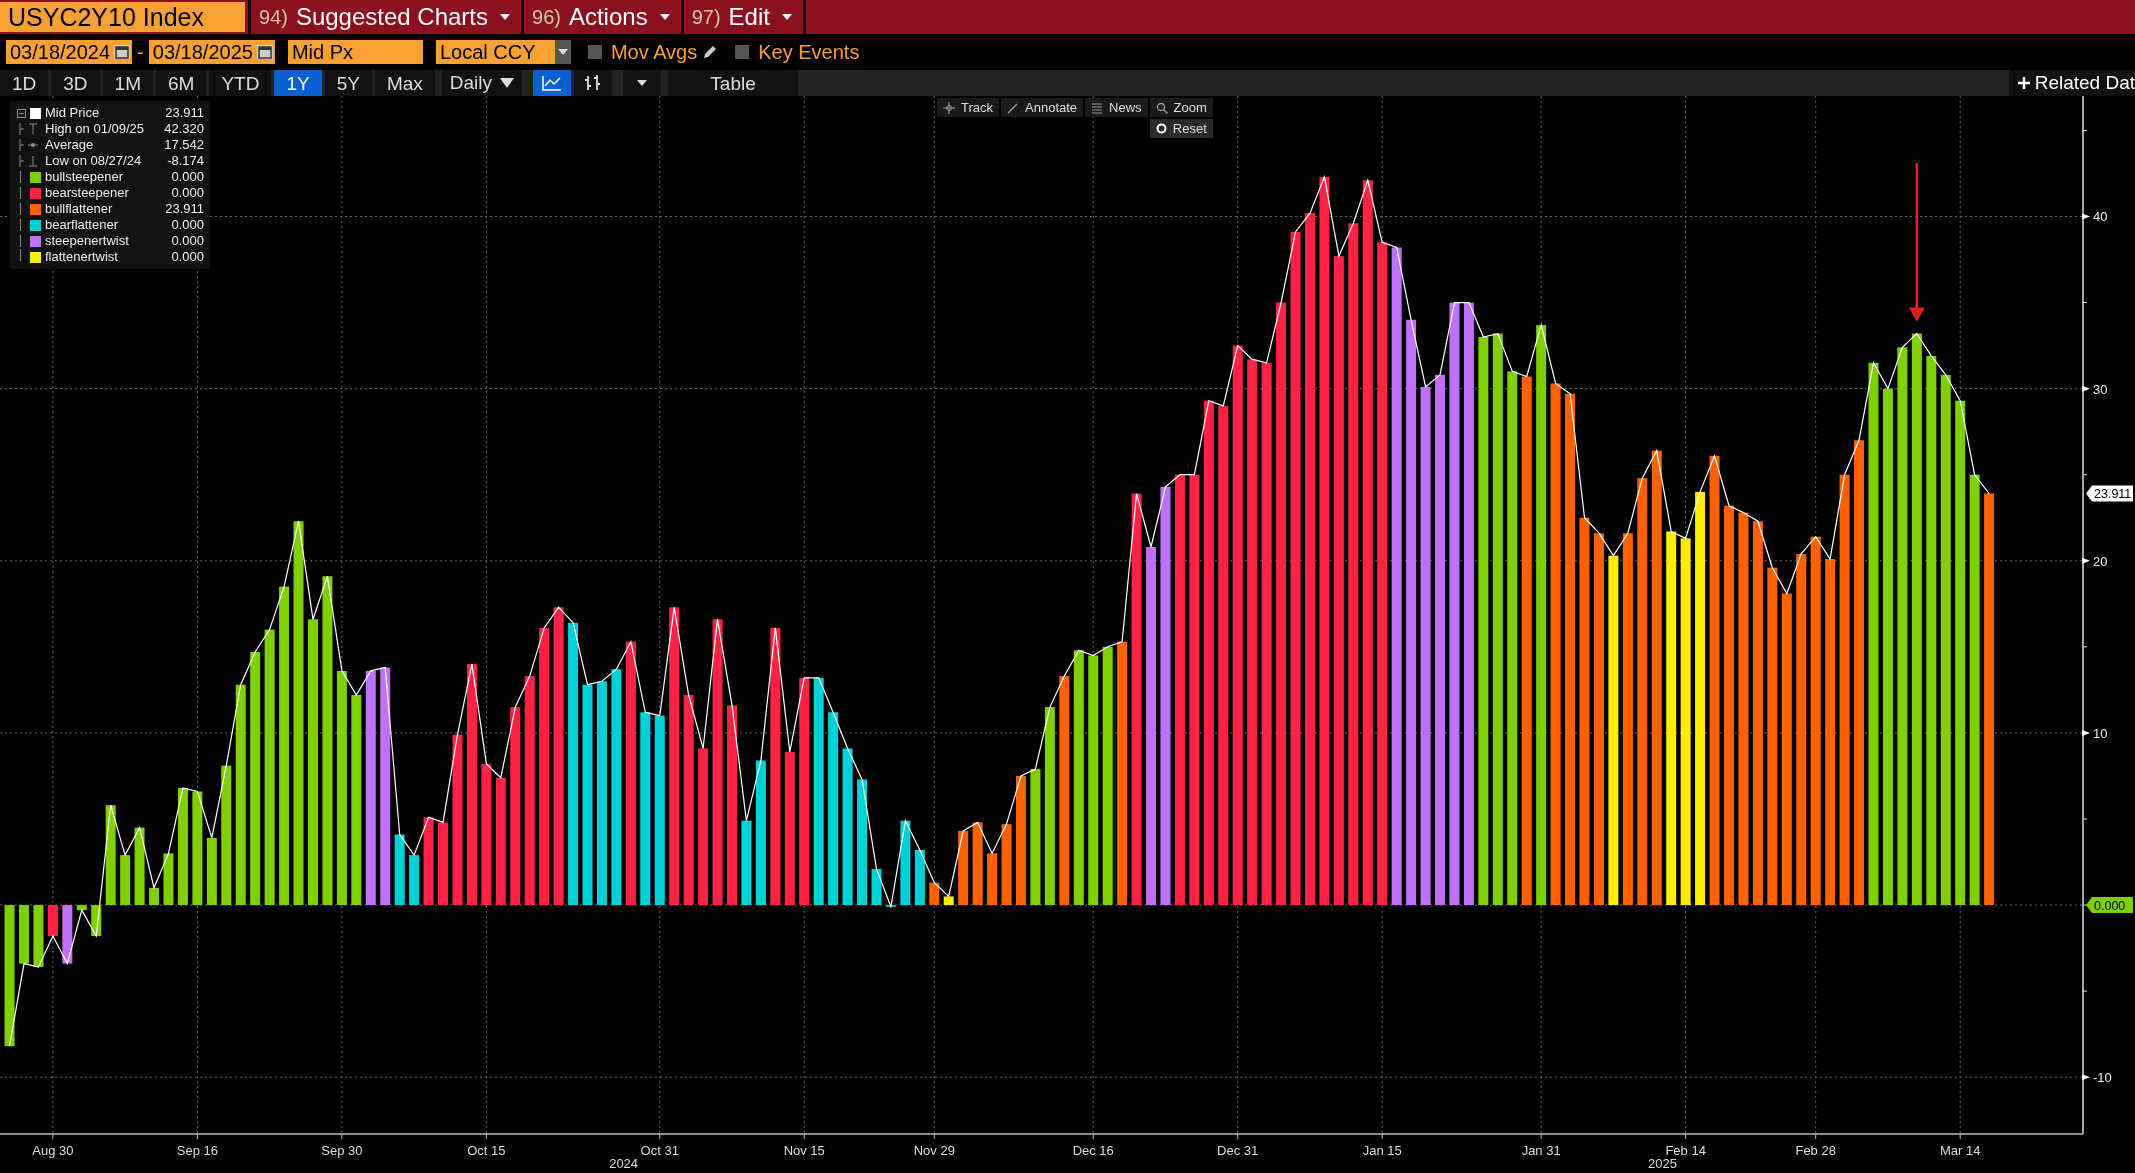 The image size is (2135, 1173). I want to click on period-tab: 6M, so click(181, 83).